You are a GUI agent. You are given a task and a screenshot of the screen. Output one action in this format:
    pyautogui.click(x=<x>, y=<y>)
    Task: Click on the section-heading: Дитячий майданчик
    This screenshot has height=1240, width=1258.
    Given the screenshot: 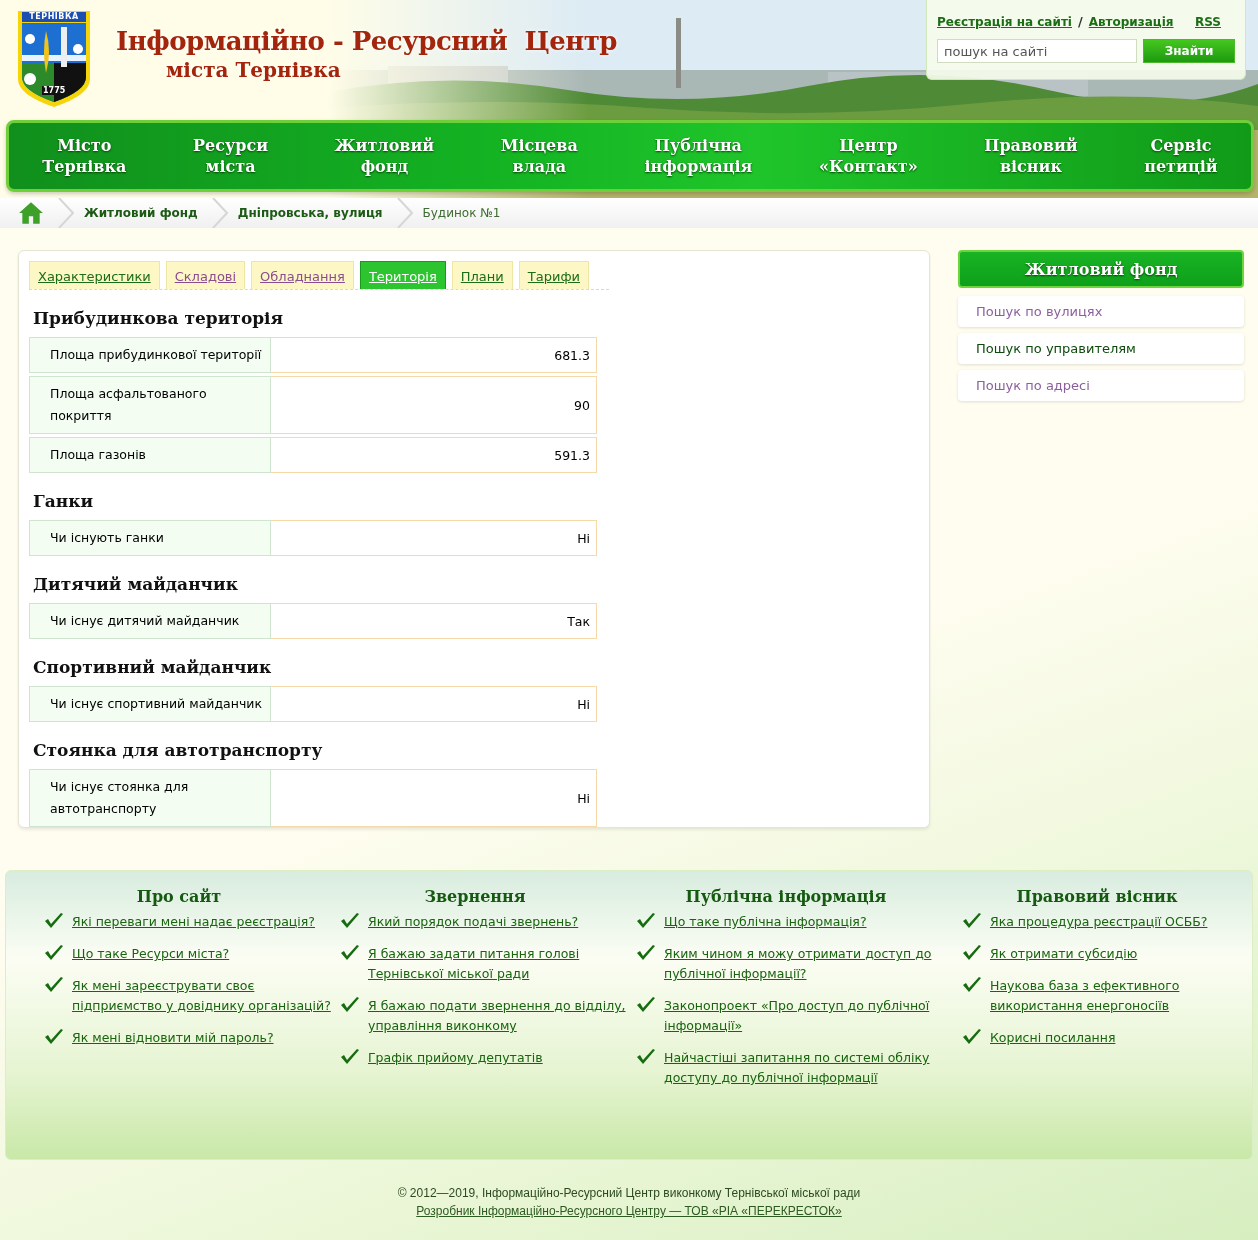 What is the action you would take?
    pyautogui.click(x=136, y=584)
    